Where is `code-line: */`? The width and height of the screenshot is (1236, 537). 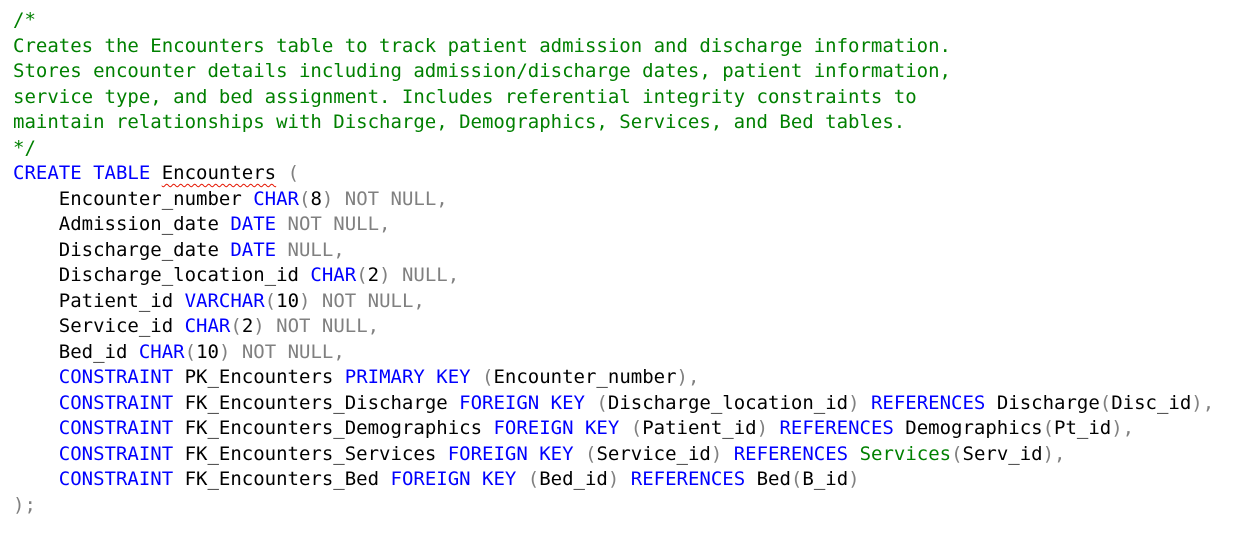 code-line: */ is located at coordinates (624, 149).